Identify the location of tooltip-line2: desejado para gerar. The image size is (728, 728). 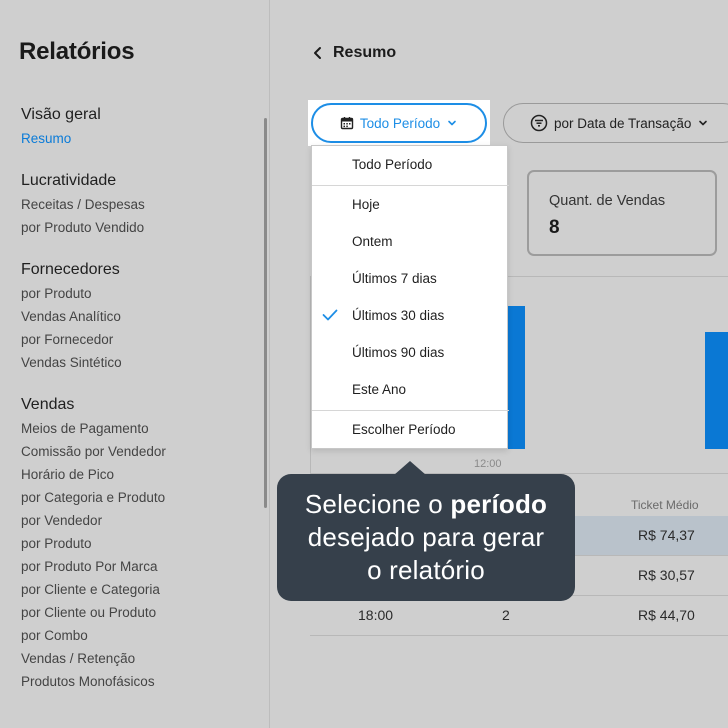
(426, 537).